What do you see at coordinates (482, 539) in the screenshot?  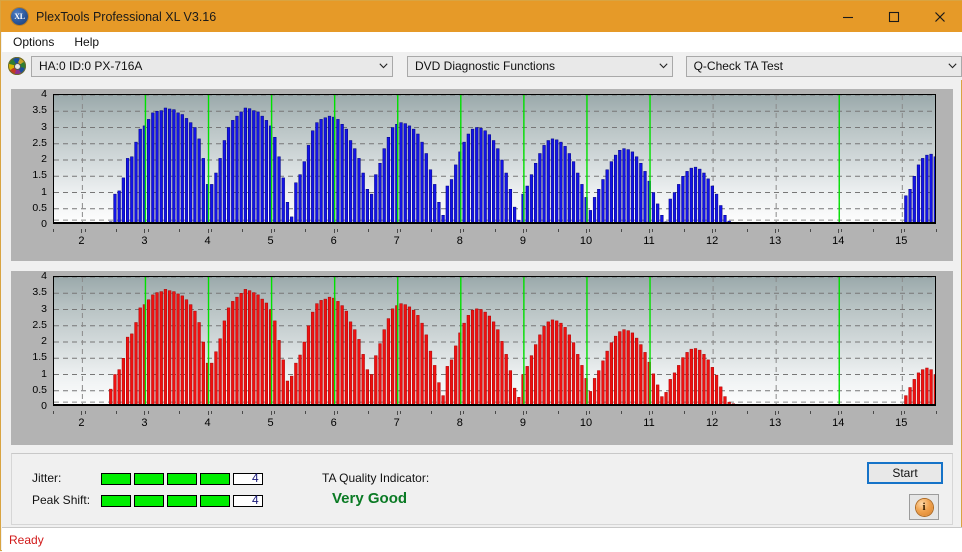 I see `status-bar: Ready` at bounding box center [482, 539].